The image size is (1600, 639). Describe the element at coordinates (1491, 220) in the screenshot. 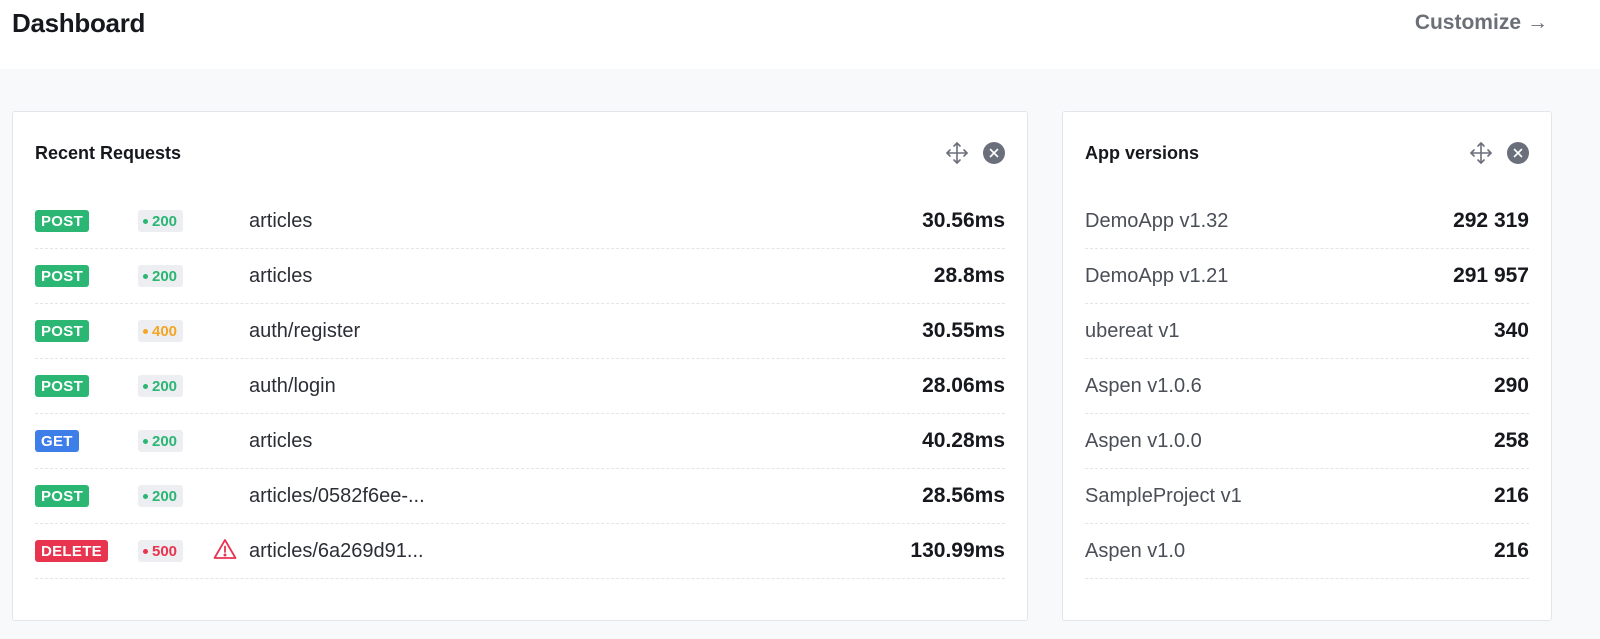

I see `version-count: 292 319` at that location.